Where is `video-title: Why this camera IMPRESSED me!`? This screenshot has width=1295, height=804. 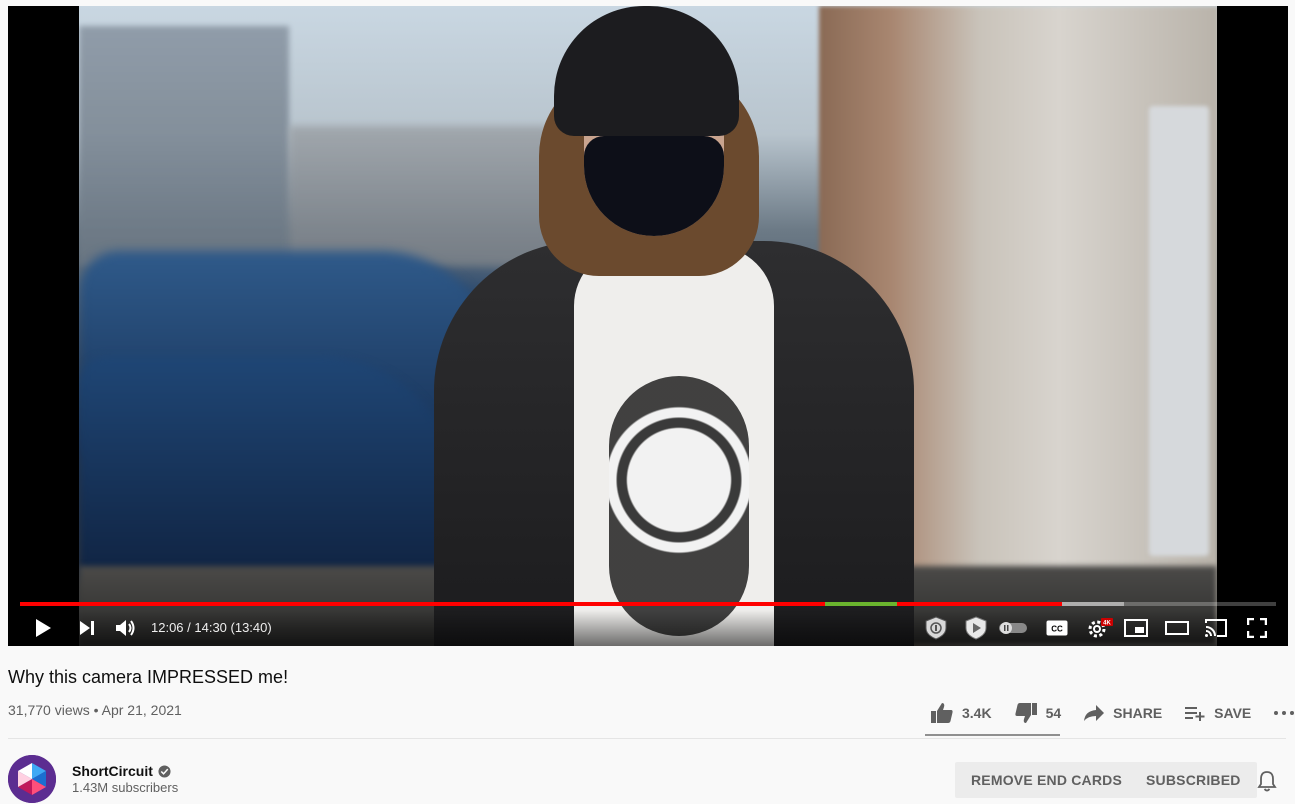
video-title: Why this camera IMPRESSED me! is located at coordinates (148, 677).